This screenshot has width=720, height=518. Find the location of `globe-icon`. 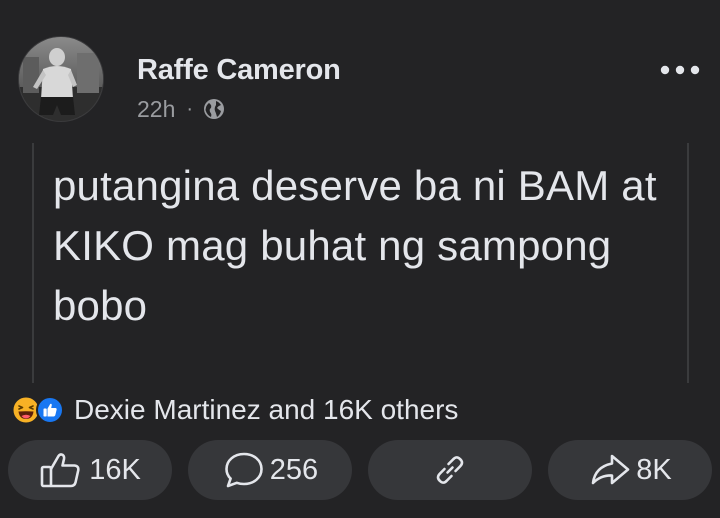

globe-icon is located at coordinates (214, 109).